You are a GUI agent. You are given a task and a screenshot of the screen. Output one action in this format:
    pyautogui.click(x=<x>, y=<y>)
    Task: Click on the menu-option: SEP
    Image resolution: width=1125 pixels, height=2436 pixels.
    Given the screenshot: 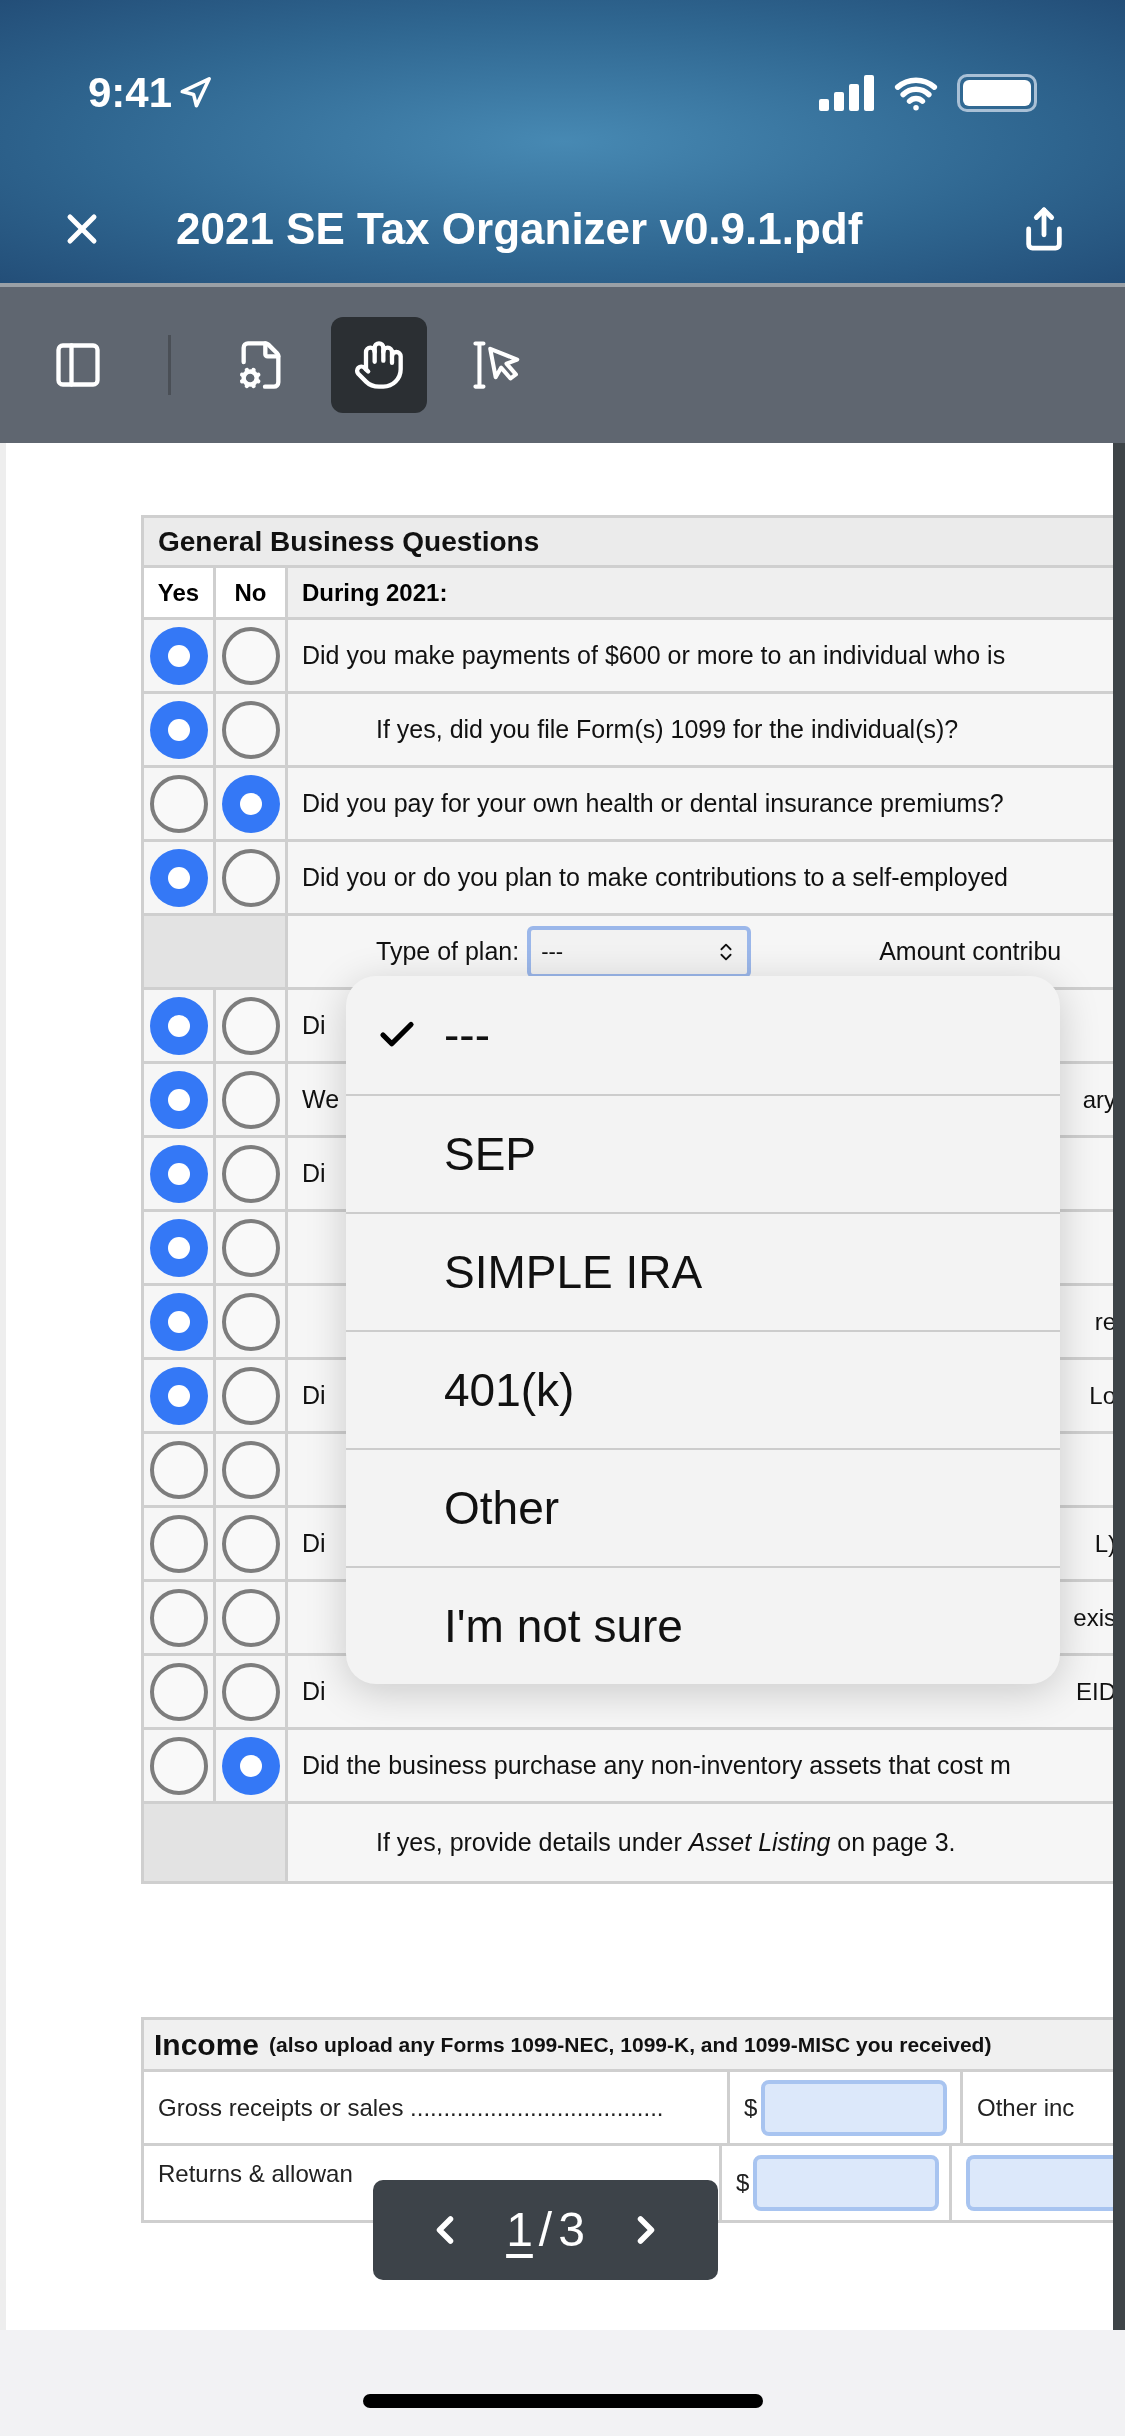 What is the action you would take?
    pyautogui.click(x=703, y=1153)
    